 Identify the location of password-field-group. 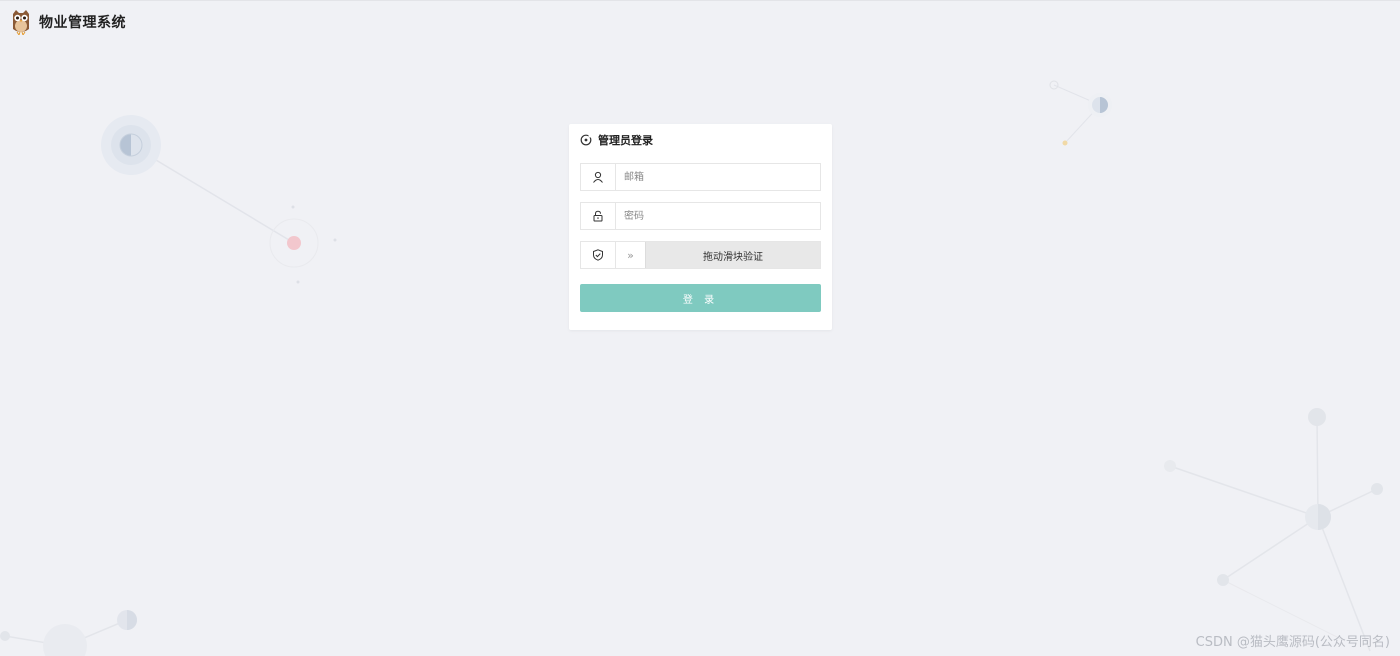
(700, 216).